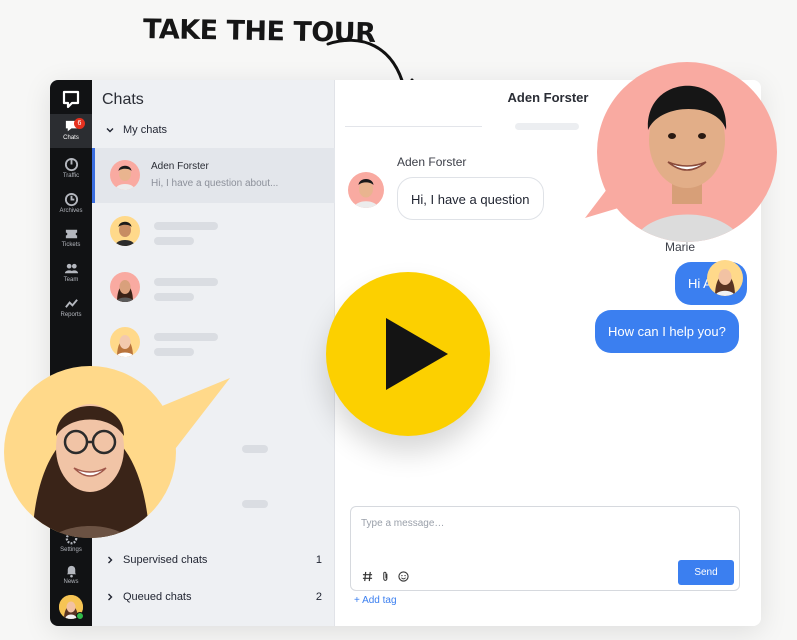  I want to click on reports-icon, so click(71, 303).